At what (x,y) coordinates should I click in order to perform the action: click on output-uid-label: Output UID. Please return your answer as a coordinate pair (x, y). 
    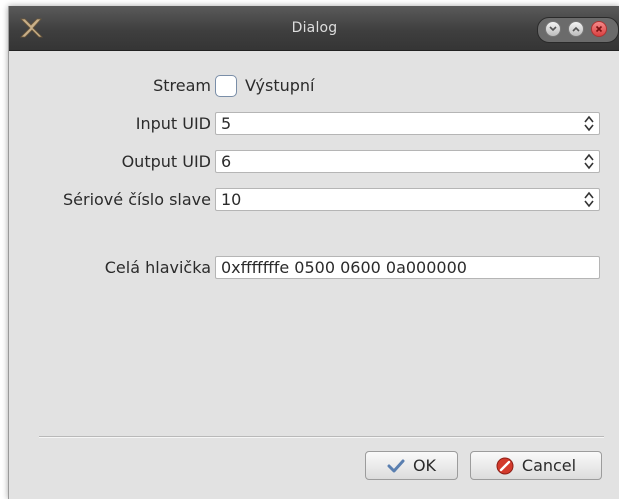
    Looking at the image, I should click on (166, 161).